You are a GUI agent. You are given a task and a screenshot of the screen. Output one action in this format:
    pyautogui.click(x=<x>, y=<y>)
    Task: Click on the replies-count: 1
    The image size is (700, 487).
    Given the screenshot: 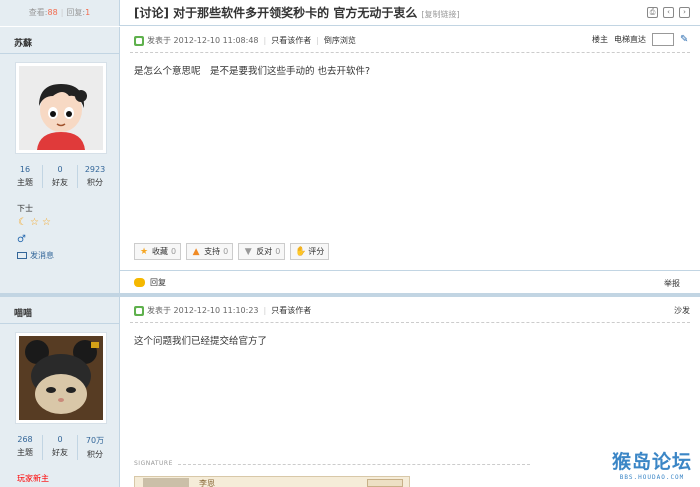 What is the action you would take?
    pyautogui.click(x=88, y=12)
    